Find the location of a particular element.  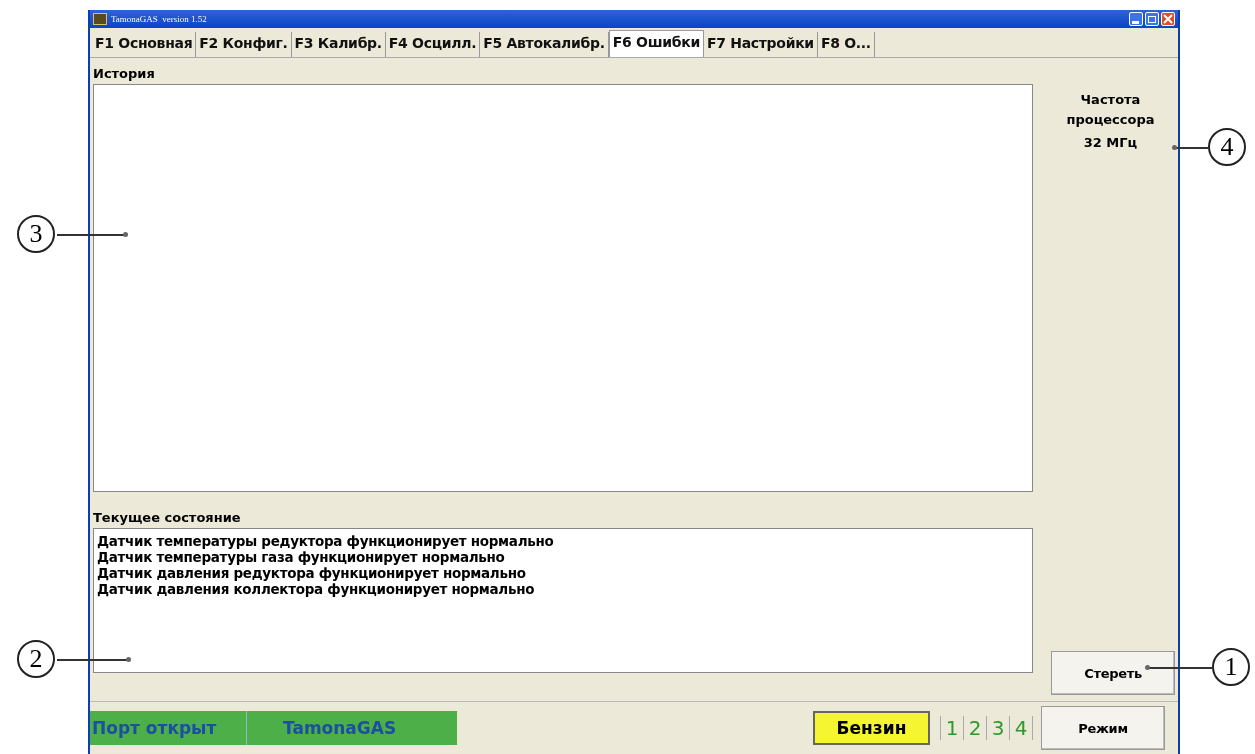

tab: F2 Конфиг. is located at coordinates (244, 44).